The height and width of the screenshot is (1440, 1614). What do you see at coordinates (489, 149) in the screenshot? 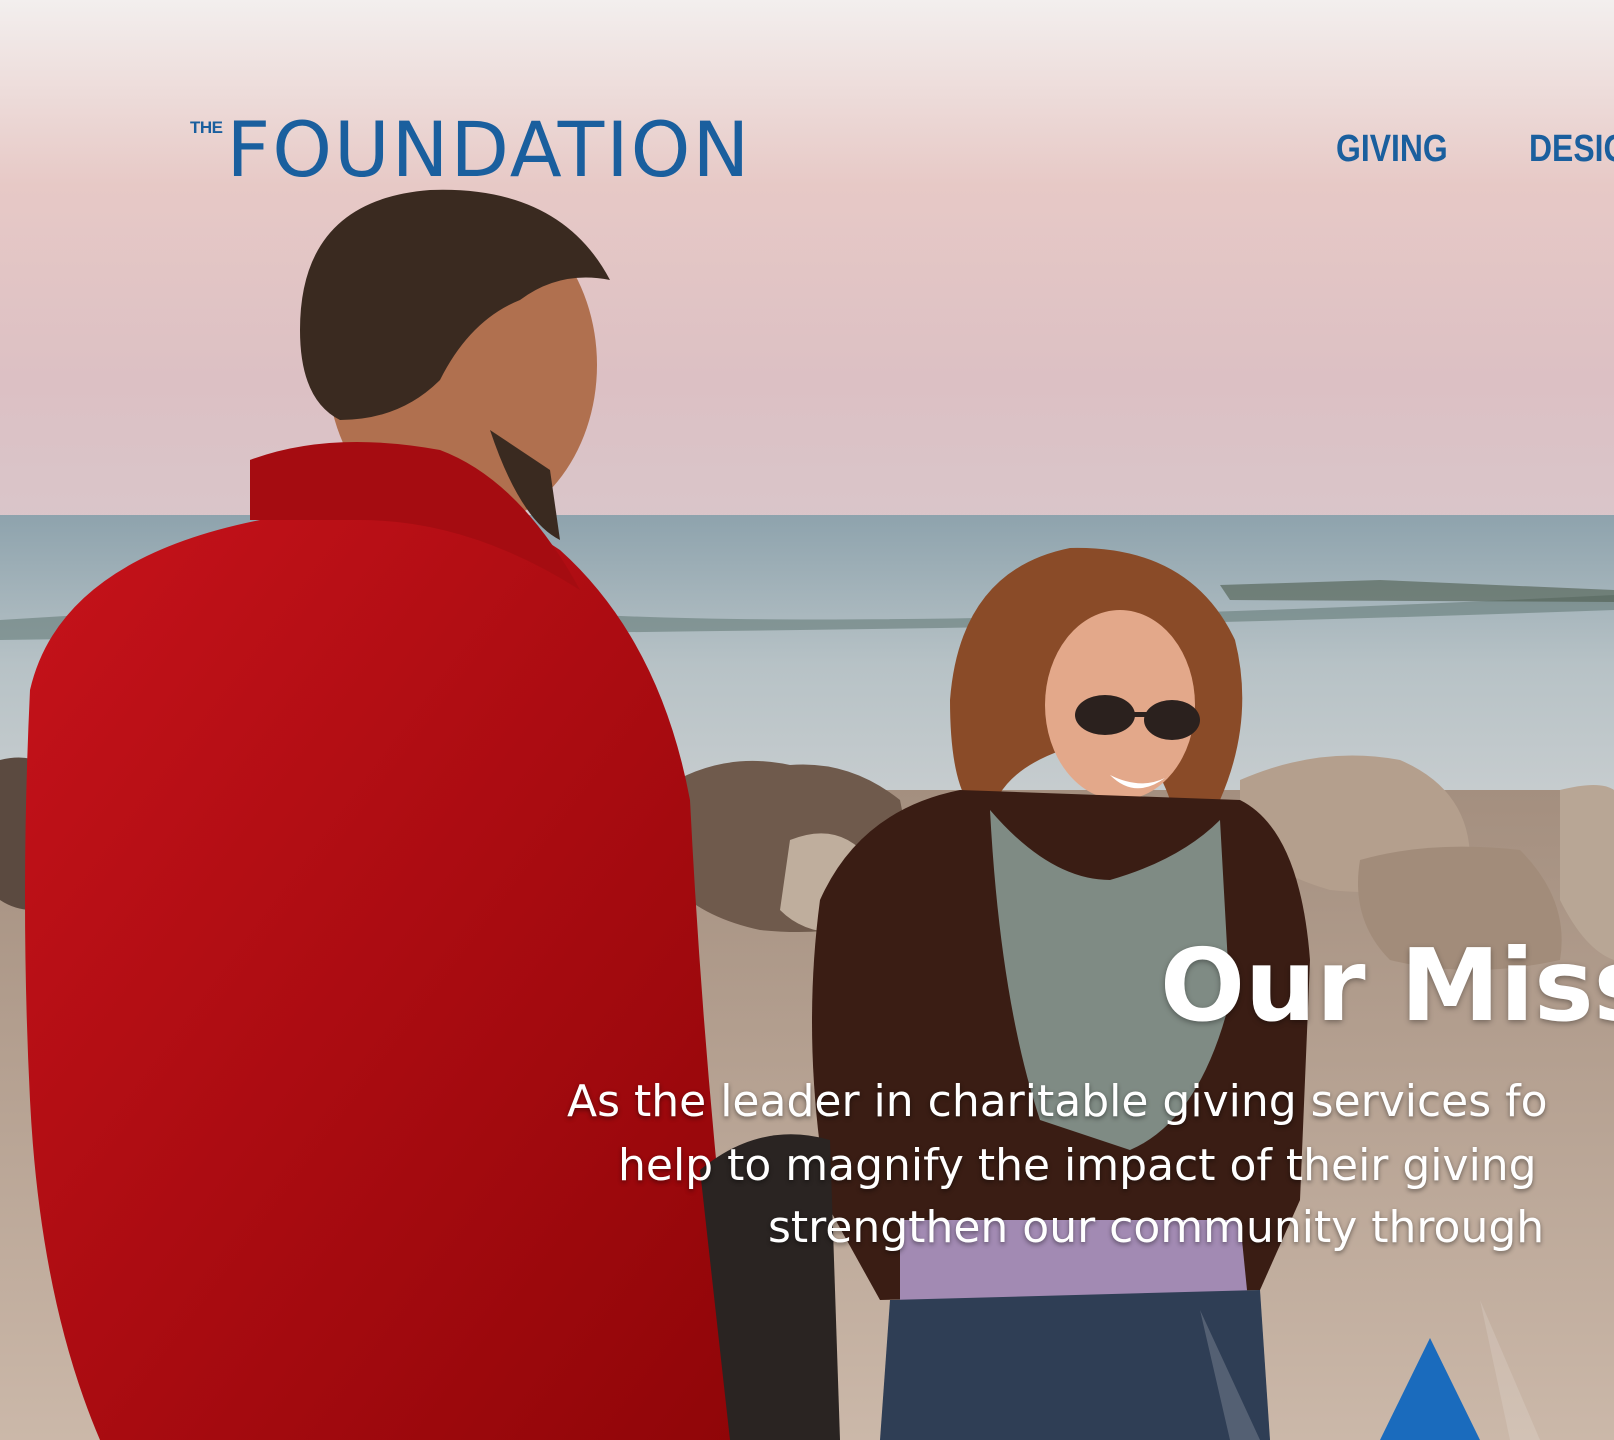
I see `logo-wordmark: FOUNDATION` at bounding box center [489, 149].